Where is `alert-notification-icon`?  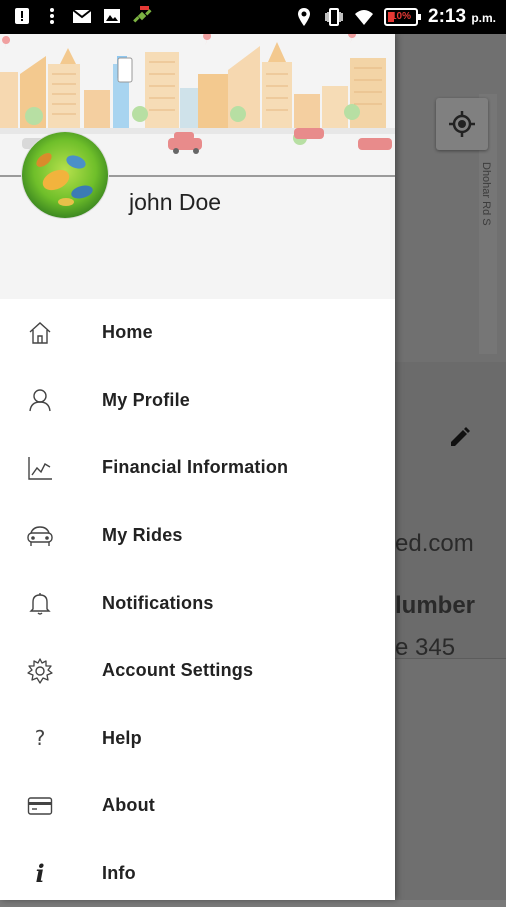
alert-notification-icon is located at coordinates (22, 16).